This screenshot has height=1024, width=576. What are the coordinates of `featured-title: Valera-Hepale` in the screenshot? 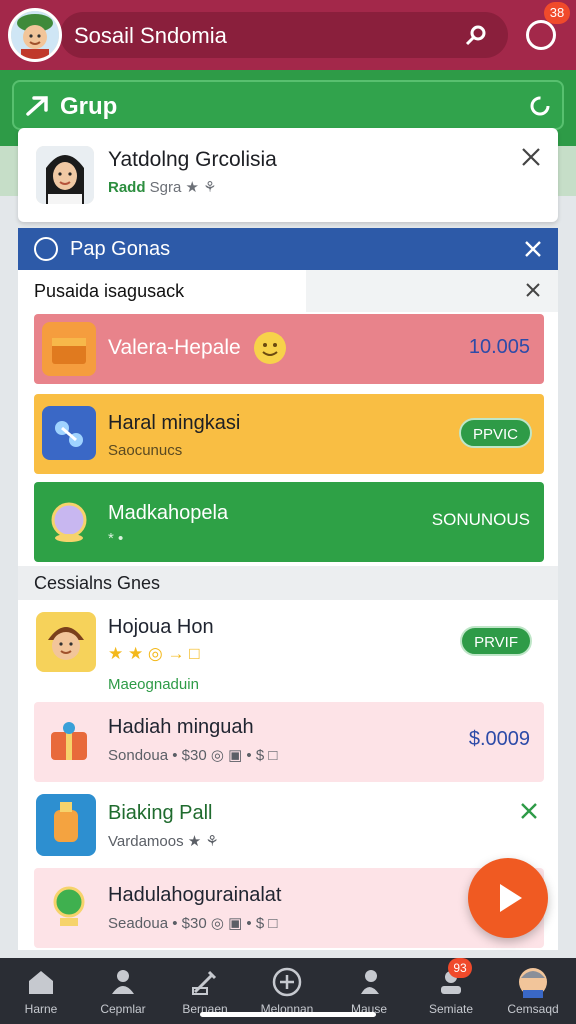 It's located at (174, 347).